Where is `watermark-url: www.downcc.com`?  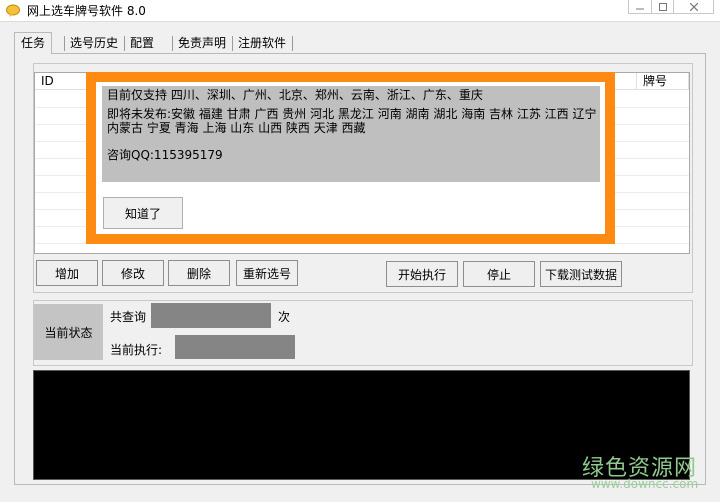
watermark-url: www.downcc.com is located at coordinates (645, 484).